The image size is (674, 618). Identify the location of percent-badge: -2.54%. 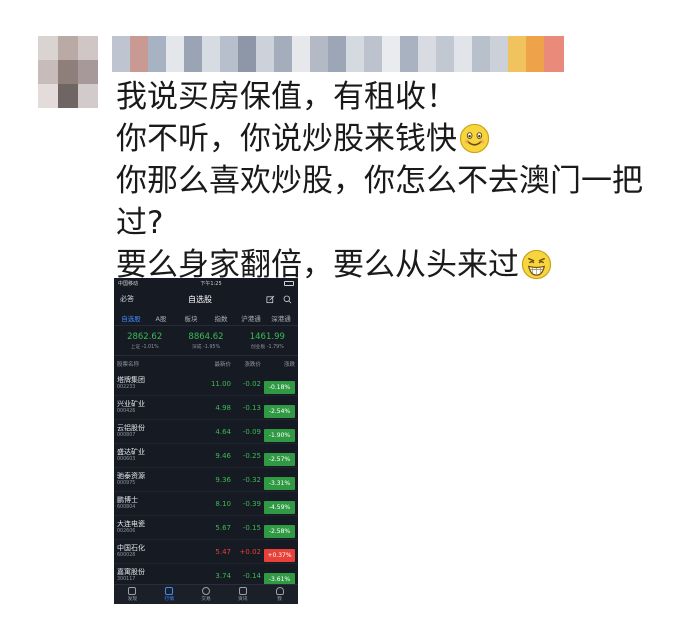
(279, 411).